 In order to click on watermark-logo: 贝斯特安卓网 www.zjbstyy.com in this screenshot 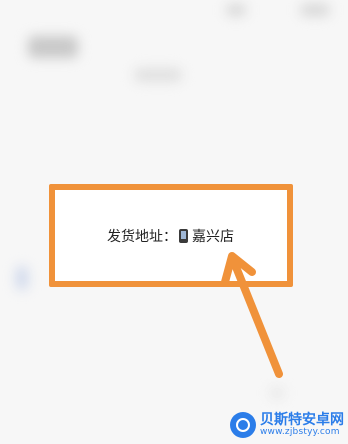, I will do `click(287, 425)`.